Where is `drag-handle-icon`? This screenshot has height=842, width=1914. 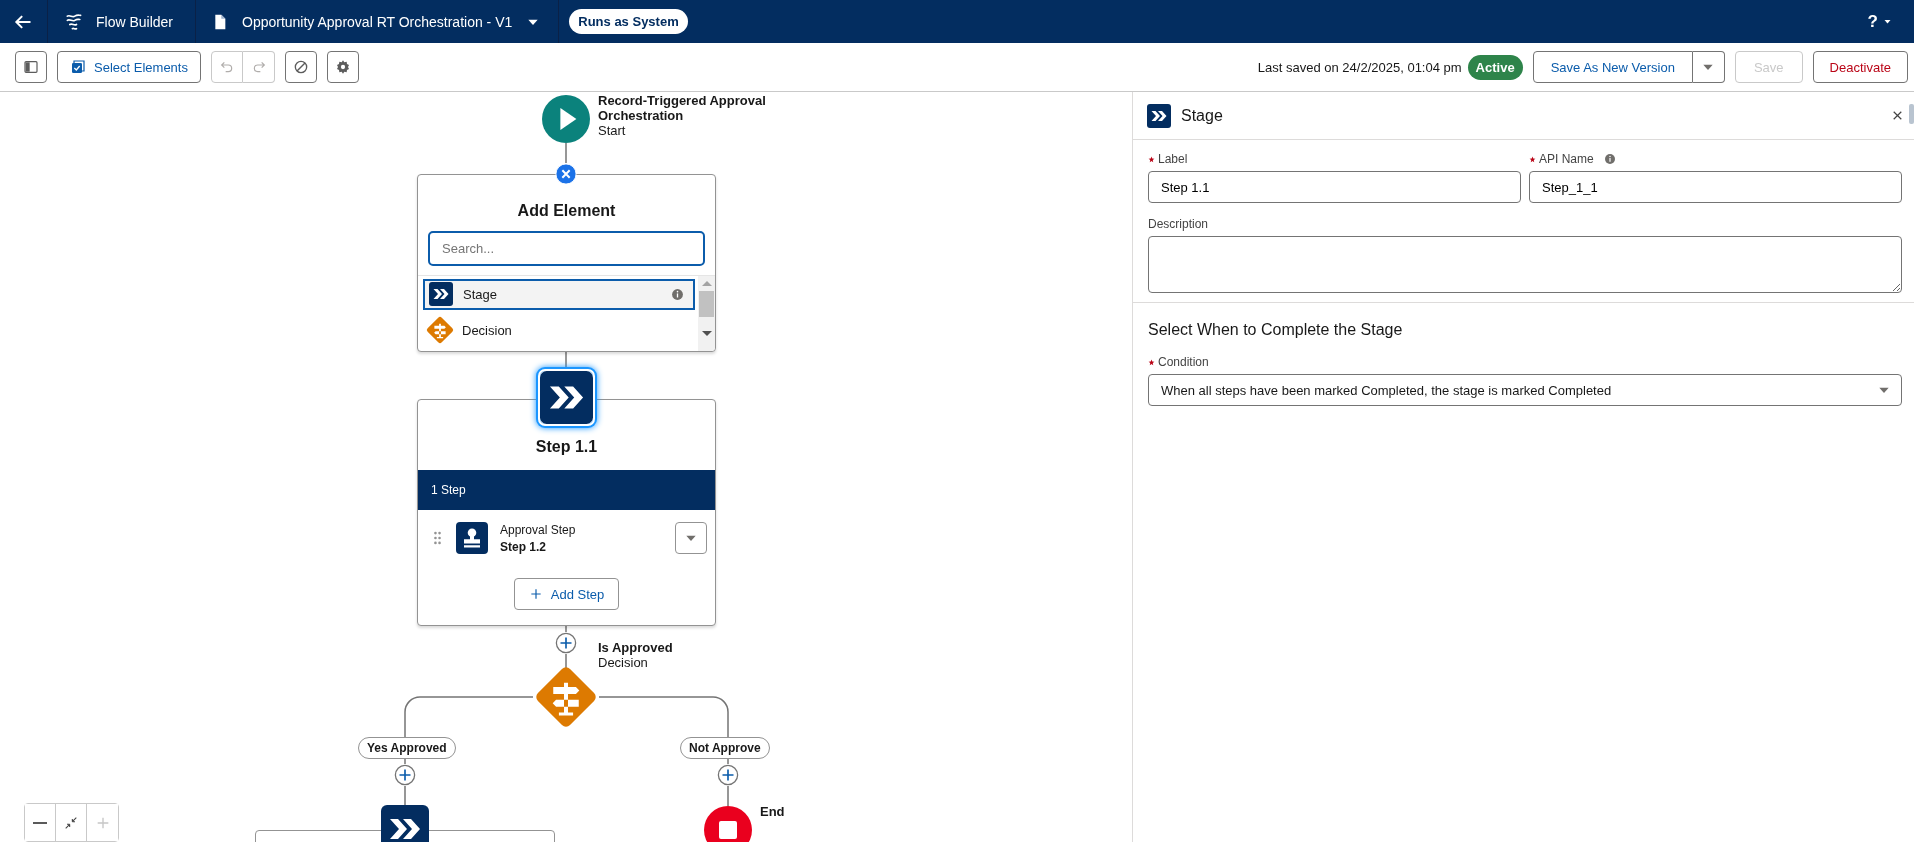 drag-handle-icon is located at coordinates (437, 538).